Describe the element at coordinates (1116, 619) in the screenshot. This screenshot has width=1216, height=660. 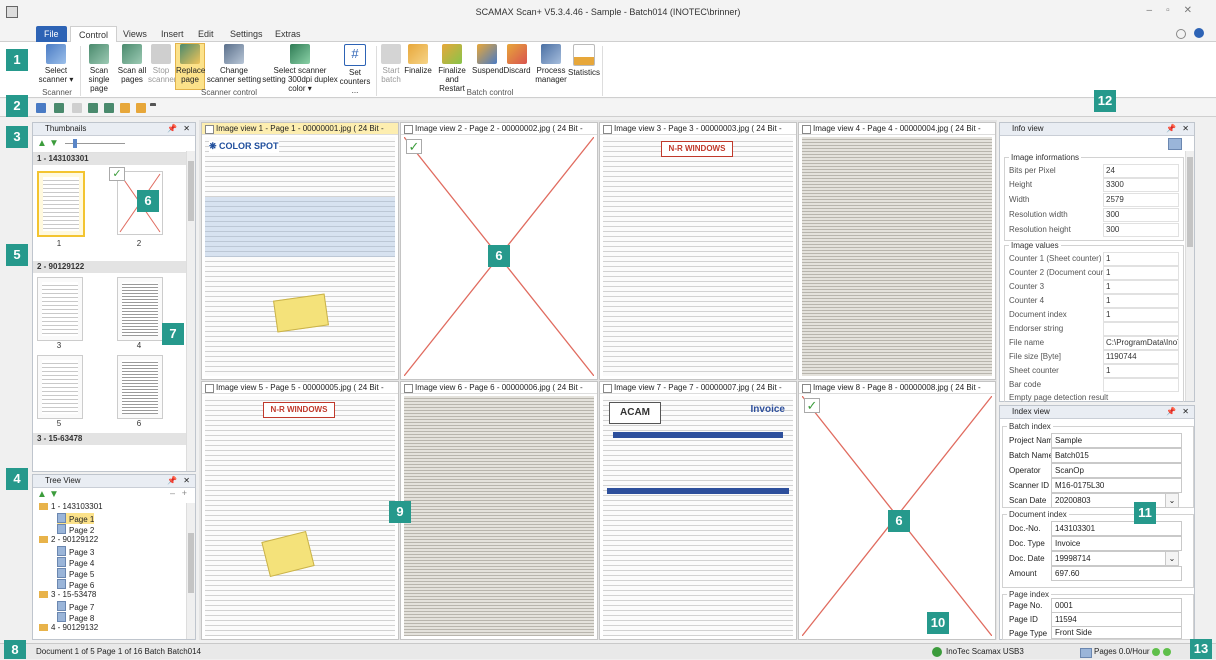
I see `page-id-field: 11594` at that location.